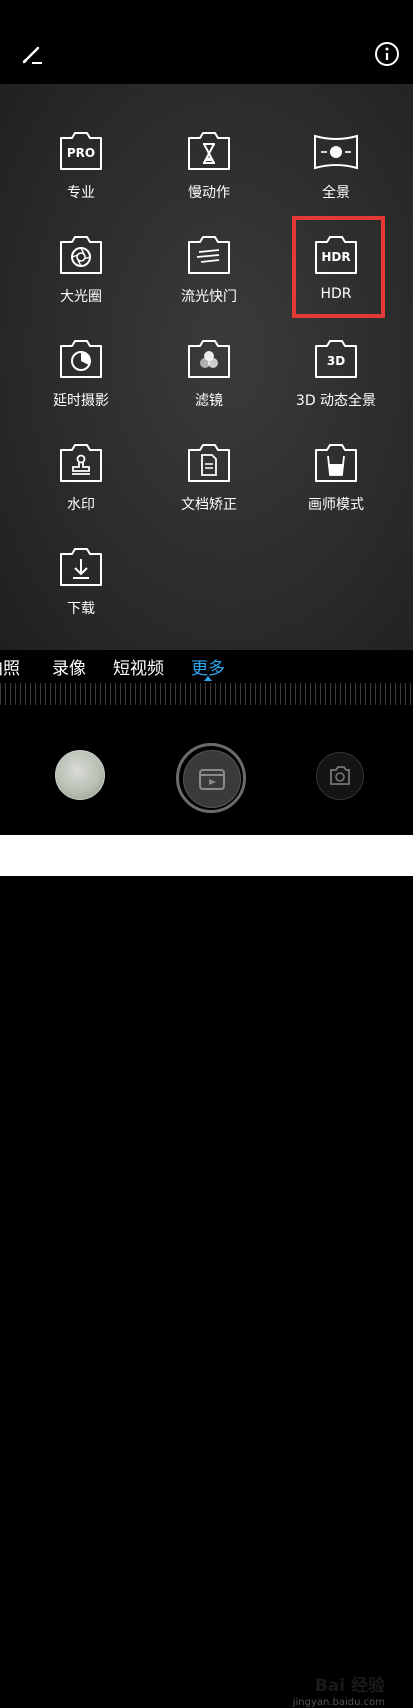 The image size is (413, 1708). What do you see at coordinates (209, 255) in the screenshot?
I see `light-streak-camera-icon` at bounding box center [209, 255].